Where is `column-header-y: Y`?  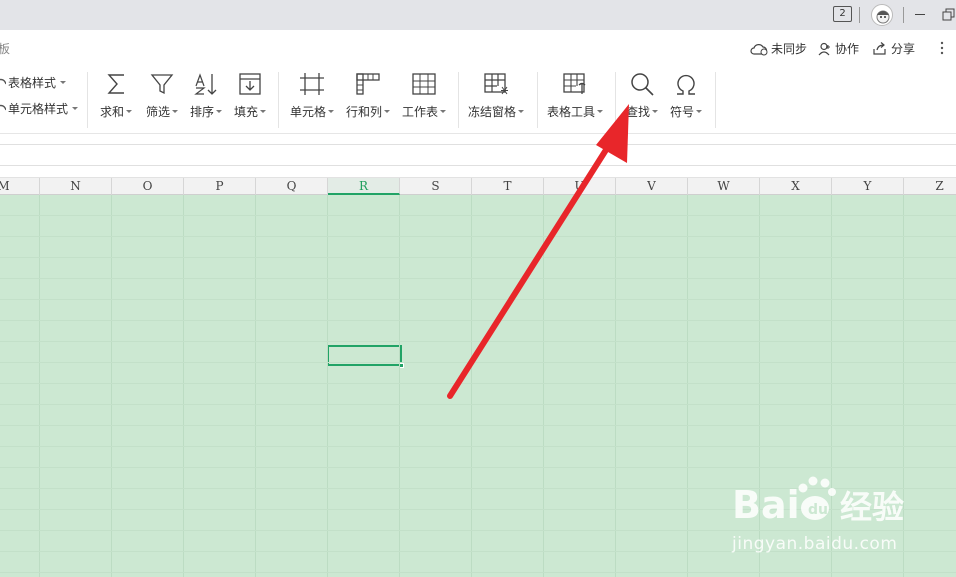
column-header-y: Y is located at coordinates (868, 186).